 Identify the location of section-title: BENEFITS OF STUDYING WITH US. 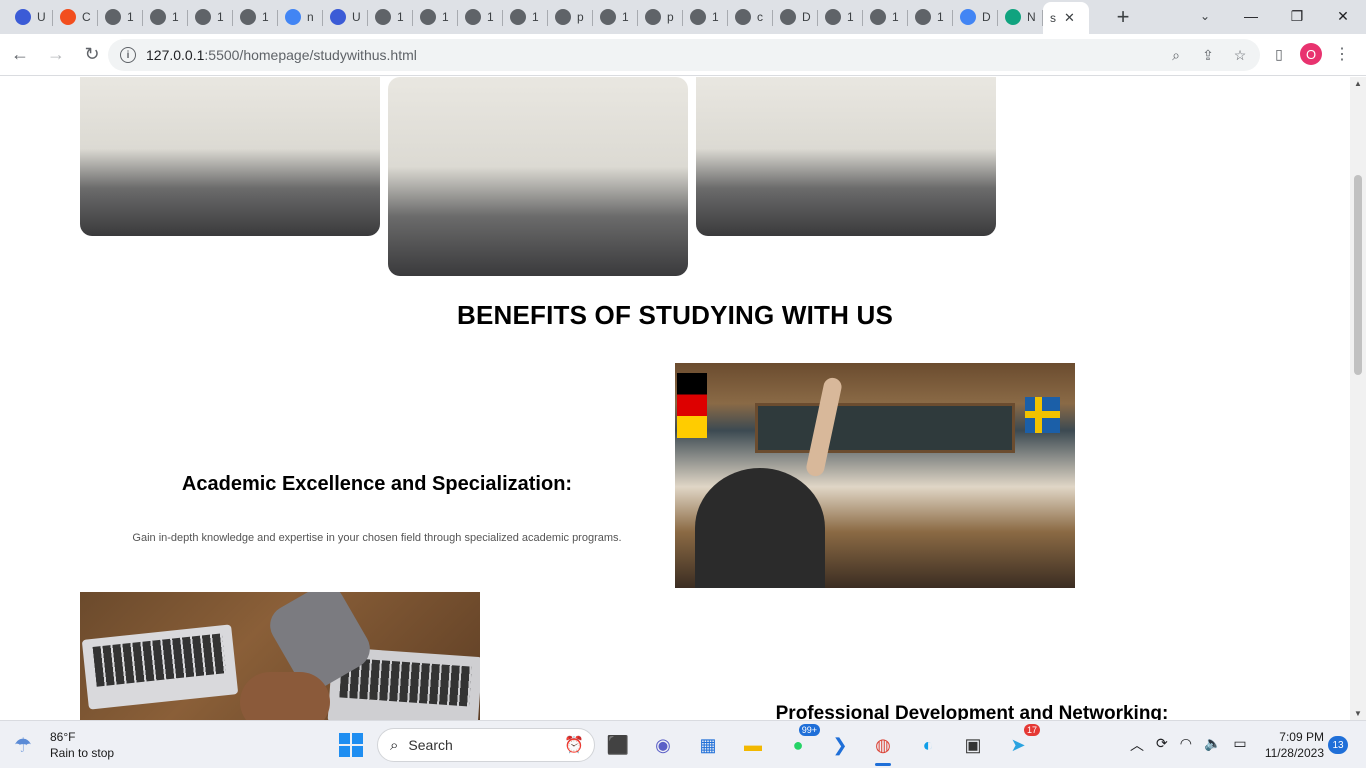
(675, 315).